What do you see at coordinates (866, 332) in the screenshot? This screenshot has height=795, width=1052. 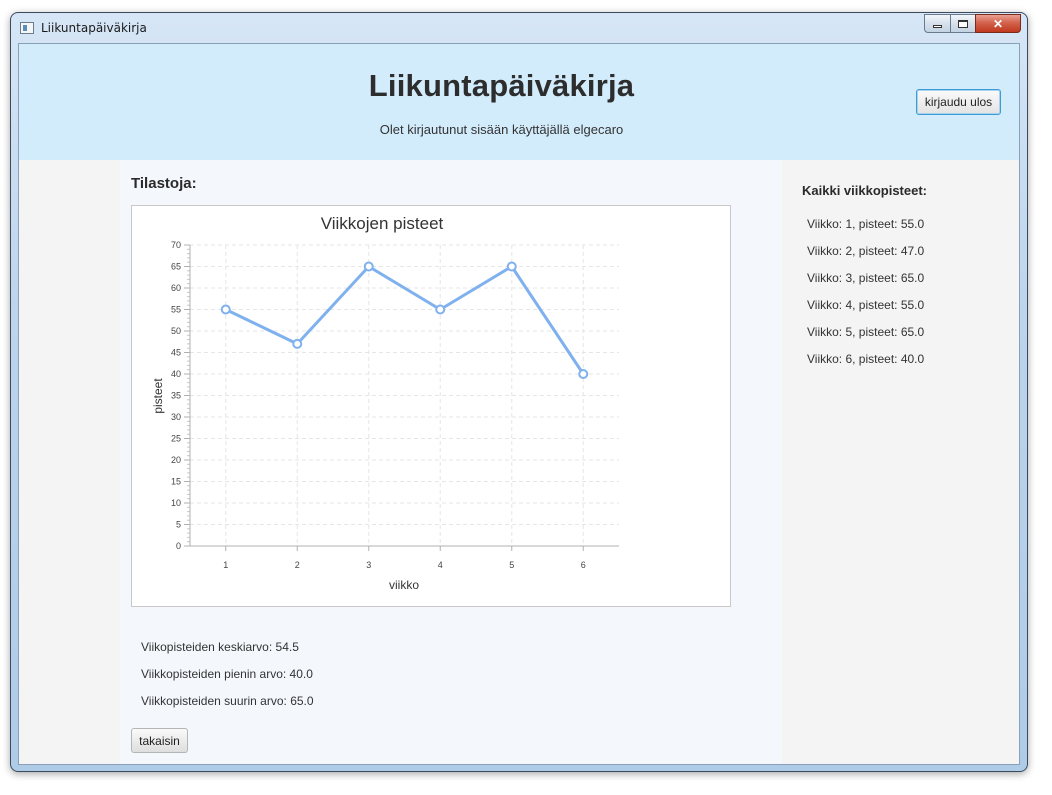 I see `list-item: Viikko: 5, pisteet: 65.0` at bounding box center [866, 332].